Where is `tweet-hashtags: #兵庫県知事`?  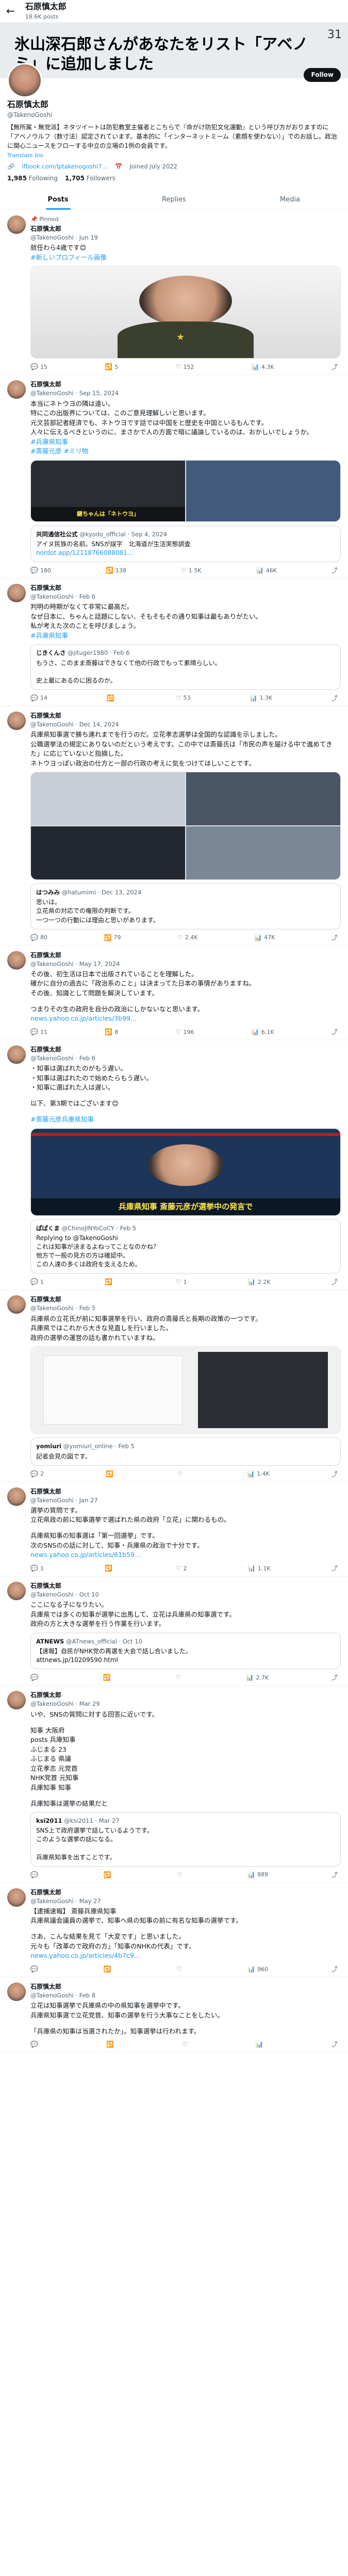
tweet-hashtags: #兵庫県知事 is located at coordinates (185, 636).